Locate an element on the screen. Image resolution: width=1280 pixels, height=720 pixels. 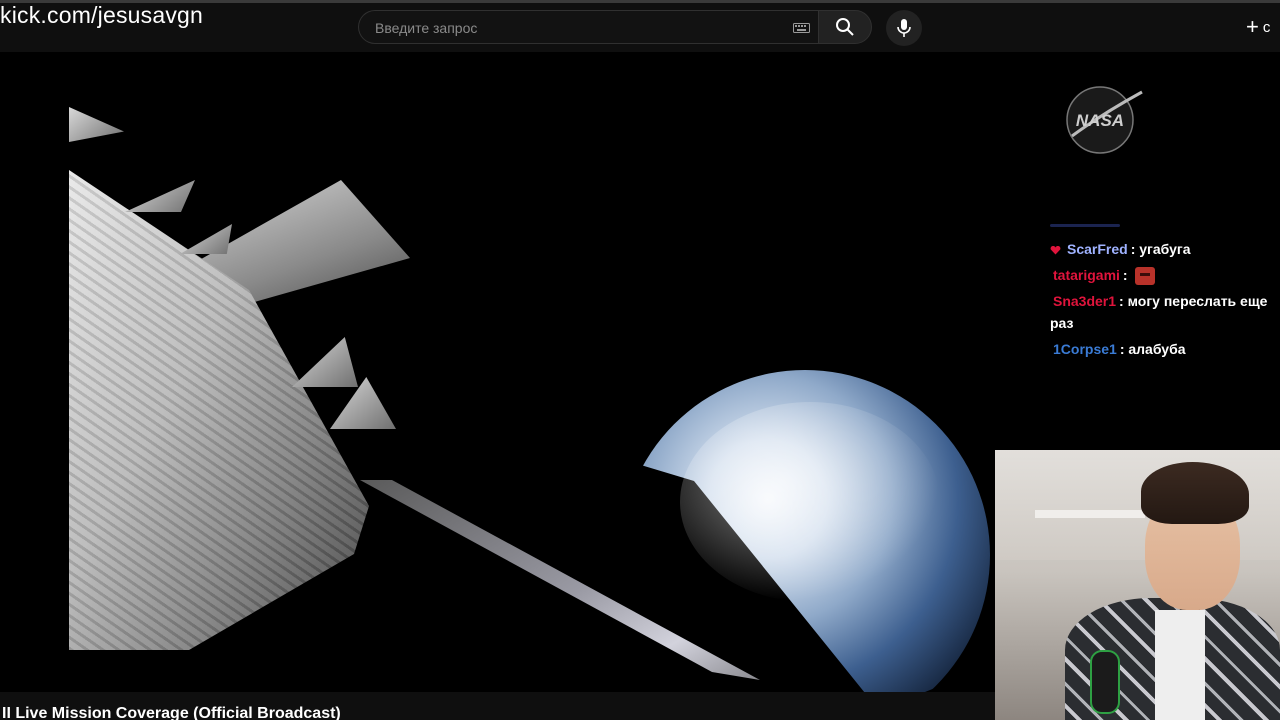
create-button: + c is located at coordinates (1258, 27).